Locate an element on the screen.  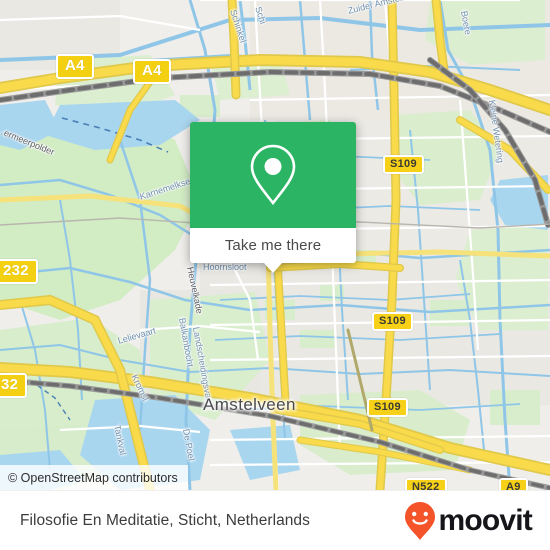
road-shield: 232 is located at coordinates (19, 271).